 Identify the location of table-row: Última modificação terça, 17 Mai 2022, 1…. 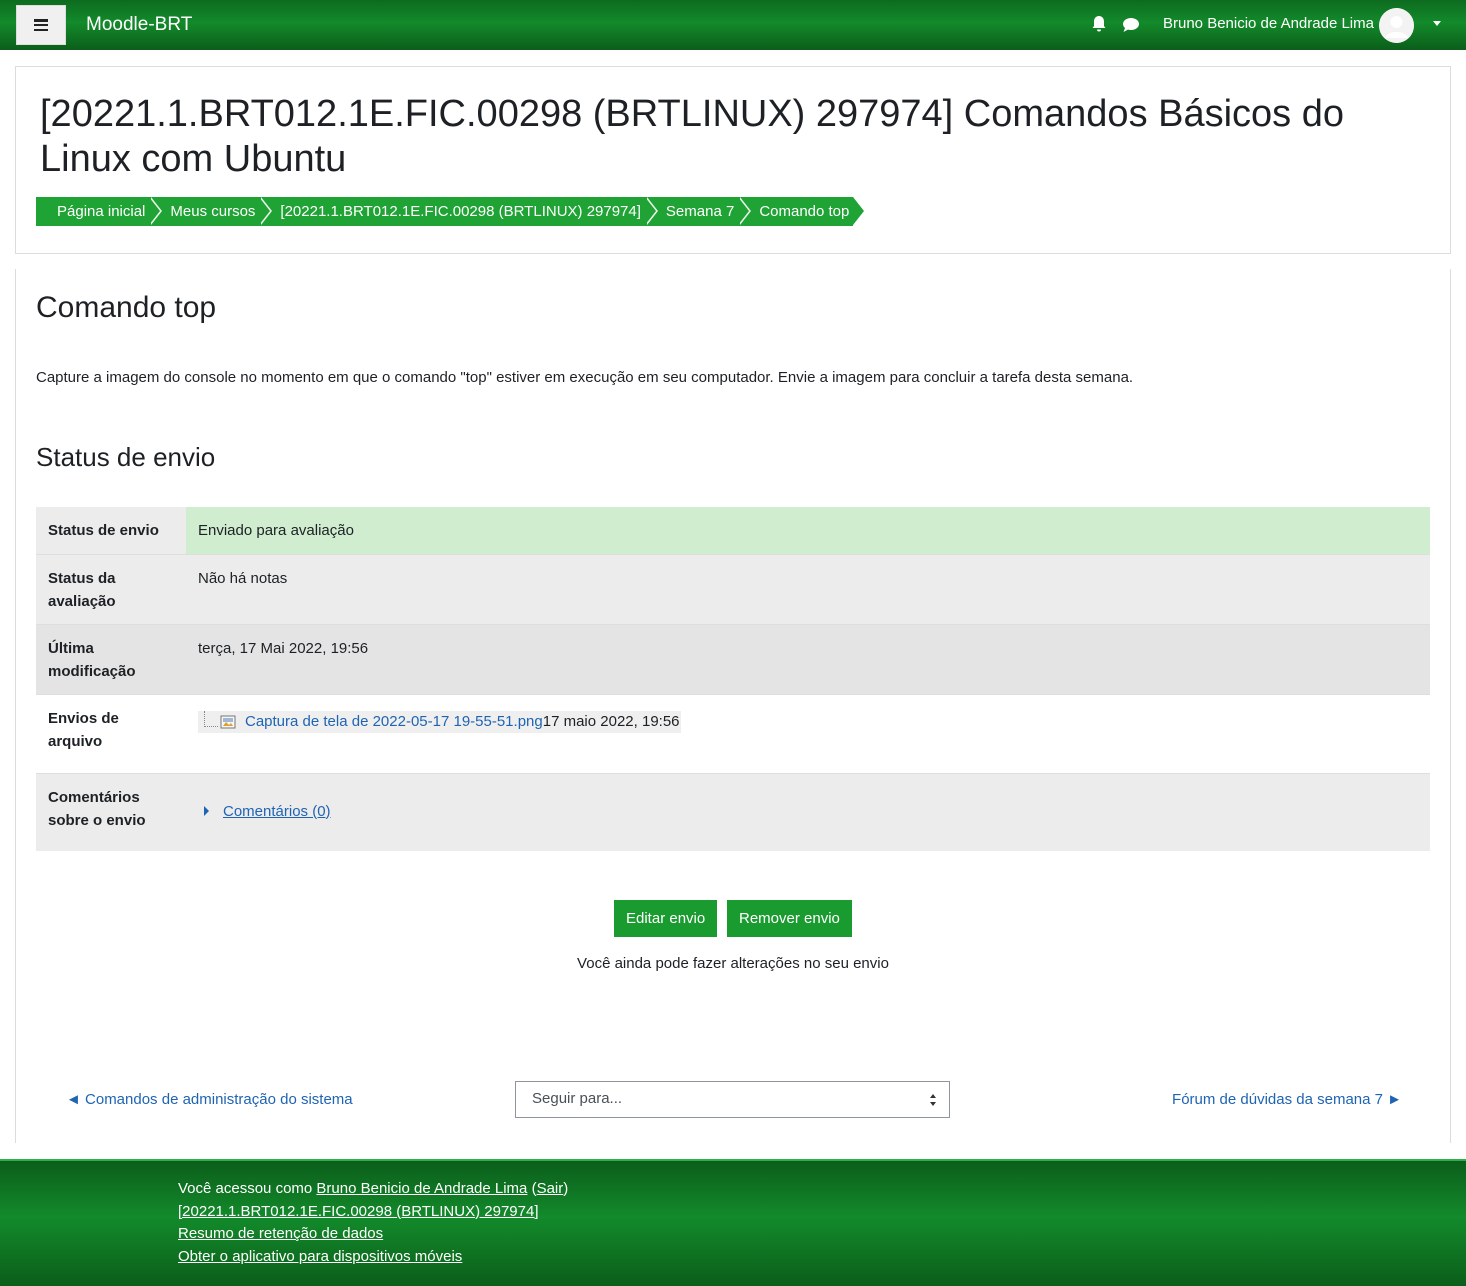
(733, 658).